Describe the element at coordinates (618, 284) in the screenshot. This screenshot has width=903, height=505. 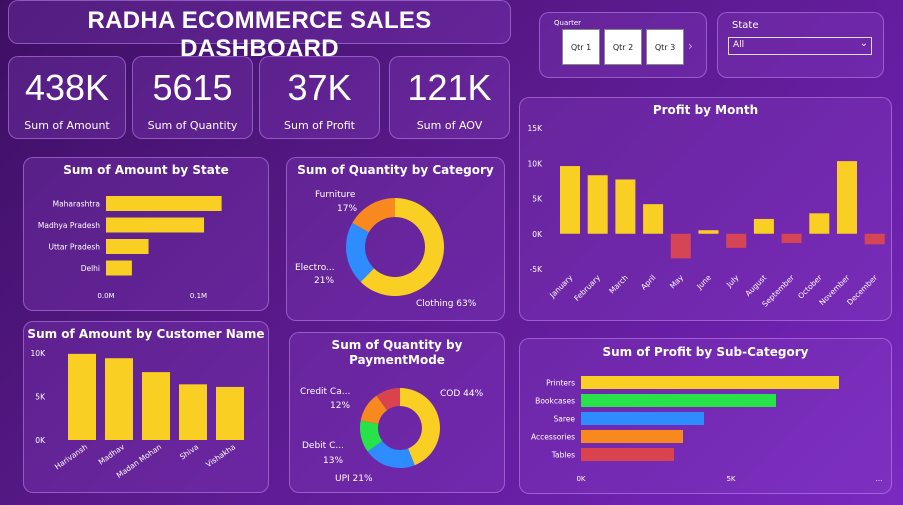
I see `x-tick-label: March` at that location.